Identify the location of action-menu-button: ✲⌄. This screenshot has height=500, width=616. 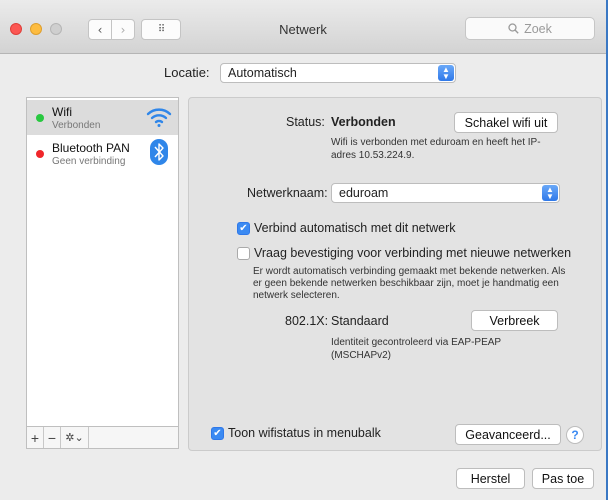
(75, 437).